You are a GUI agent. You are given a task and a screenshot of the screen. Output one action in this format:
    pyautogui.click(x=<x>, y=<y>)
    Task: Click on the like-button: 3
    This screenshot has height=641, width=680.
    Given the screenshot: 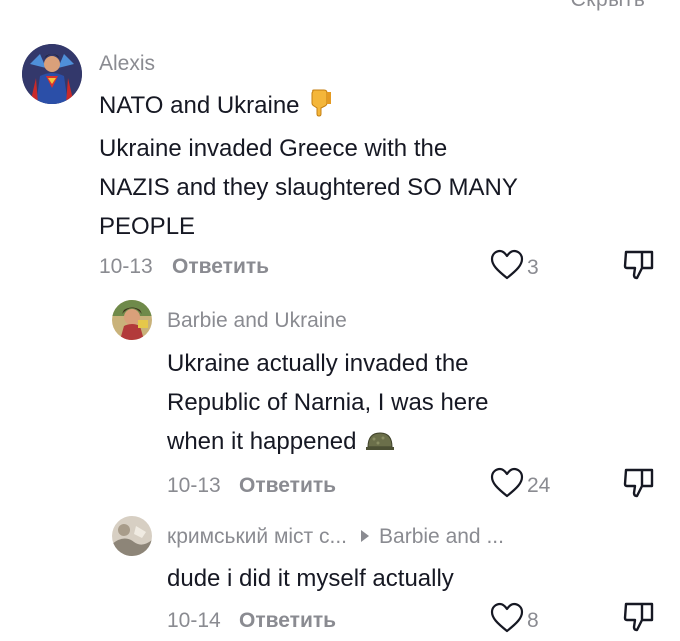 What is the action you would take?
    pyautogui.click(x=514, y=267)
    